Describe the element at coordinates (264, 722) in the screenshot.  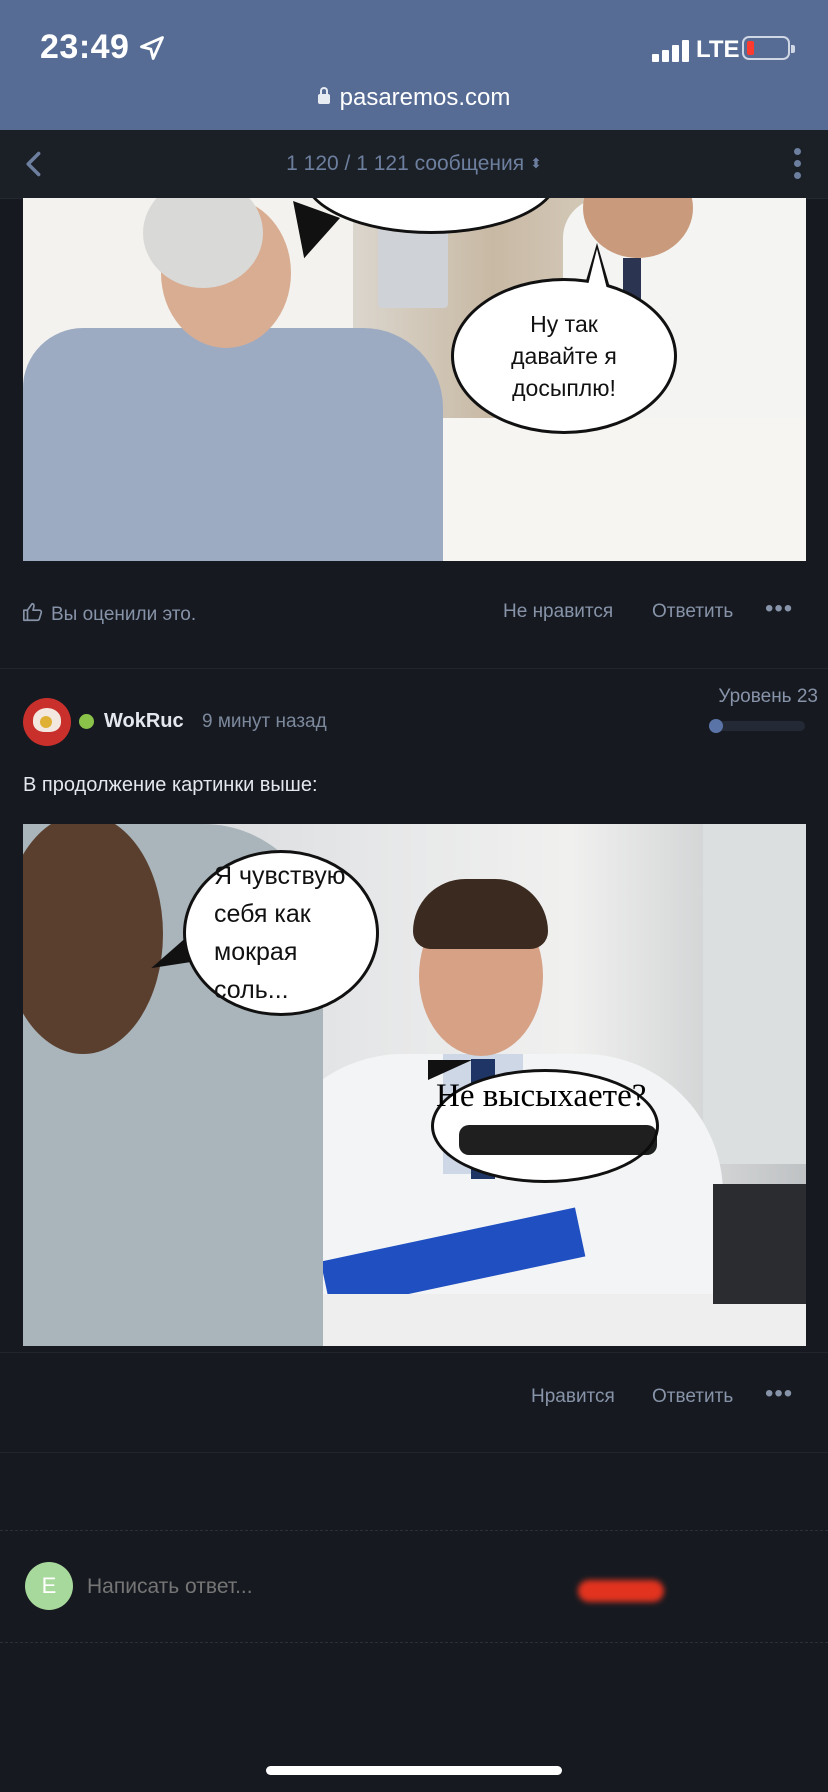
I see `post-timestamp: 9 минут назад` at that location.